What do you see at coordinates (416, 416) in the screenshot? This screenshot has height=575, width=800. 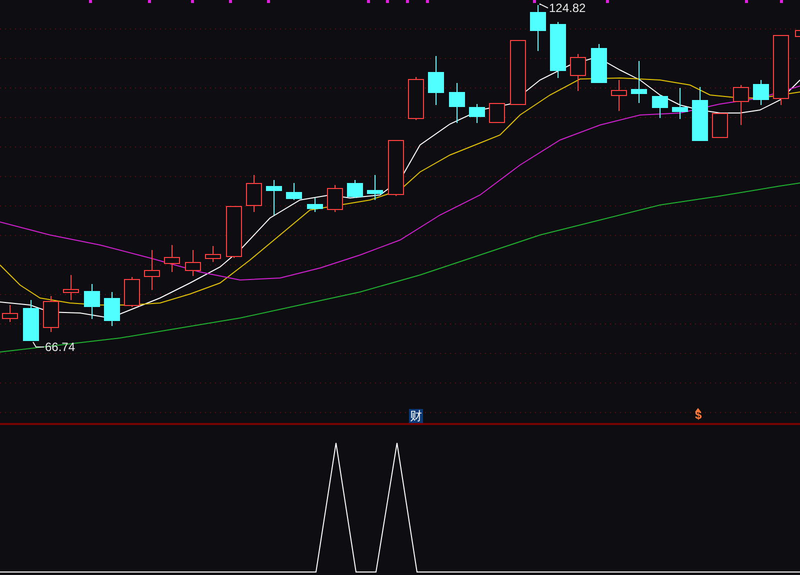 I see `finance-marker: 财` at bounding box center [416, 416].